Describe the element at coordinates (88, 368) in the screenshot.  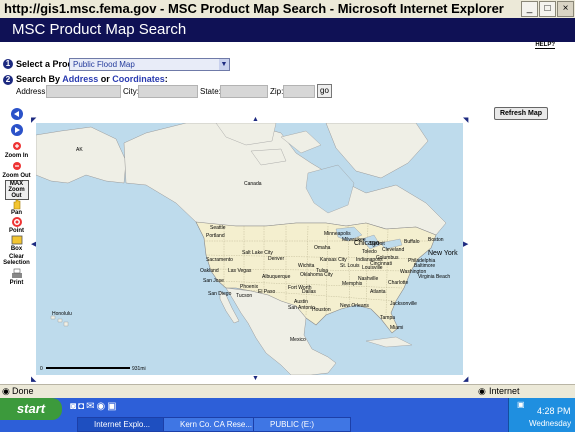
I see `scale-bar` at that location.